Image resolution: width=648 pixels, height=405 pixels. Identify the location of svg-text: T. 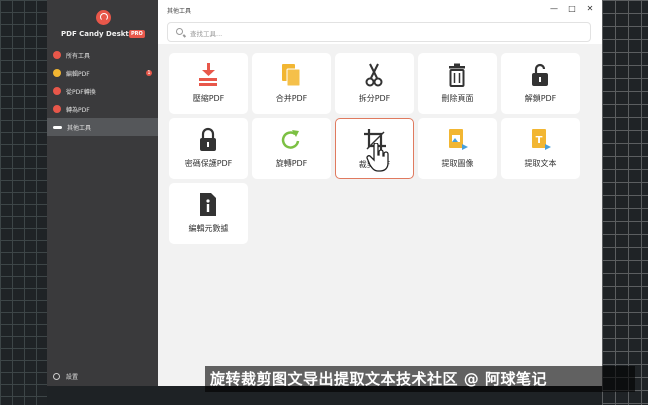
(539, 140).